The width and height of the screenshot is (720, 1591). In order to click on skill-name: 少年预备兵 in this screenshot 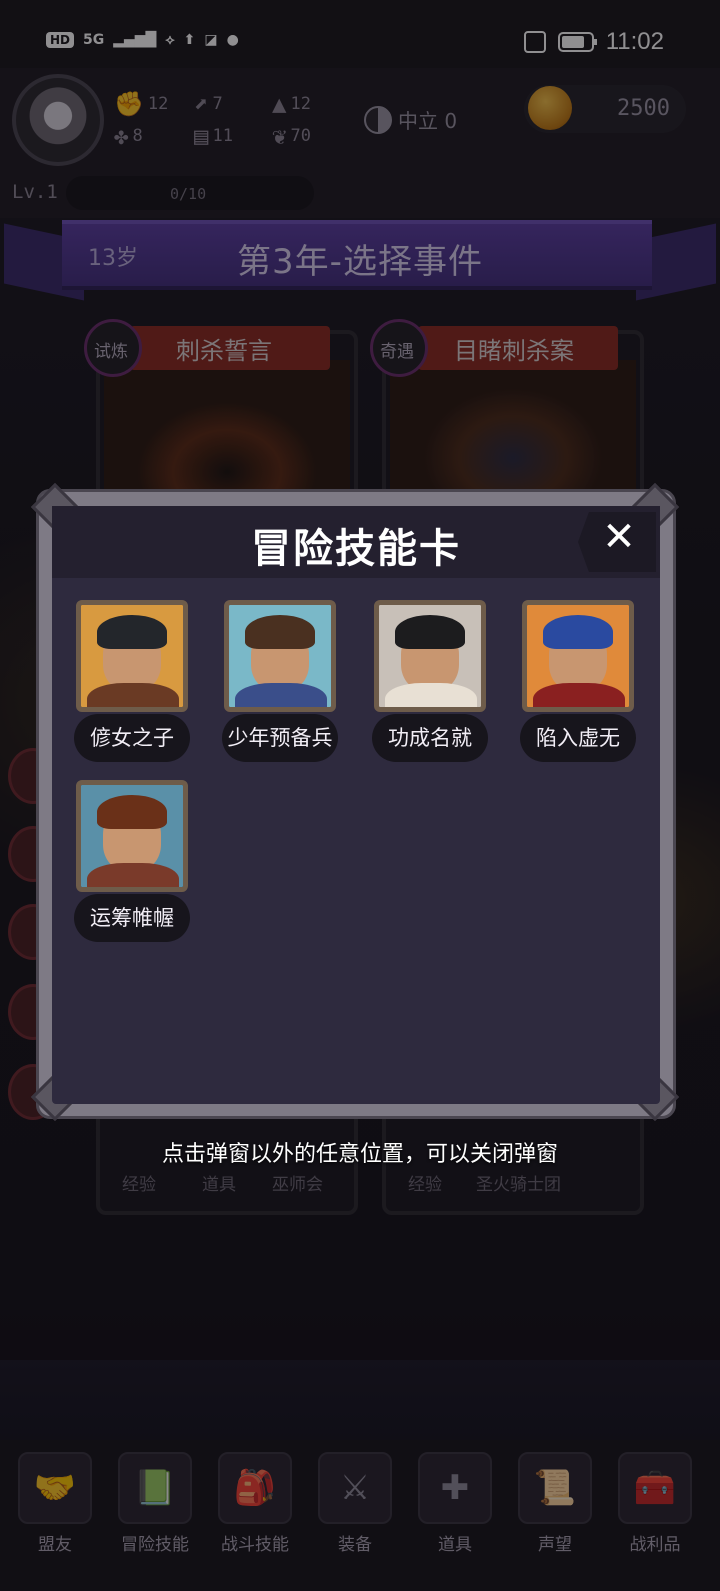, I will do `click(280, 738)`.